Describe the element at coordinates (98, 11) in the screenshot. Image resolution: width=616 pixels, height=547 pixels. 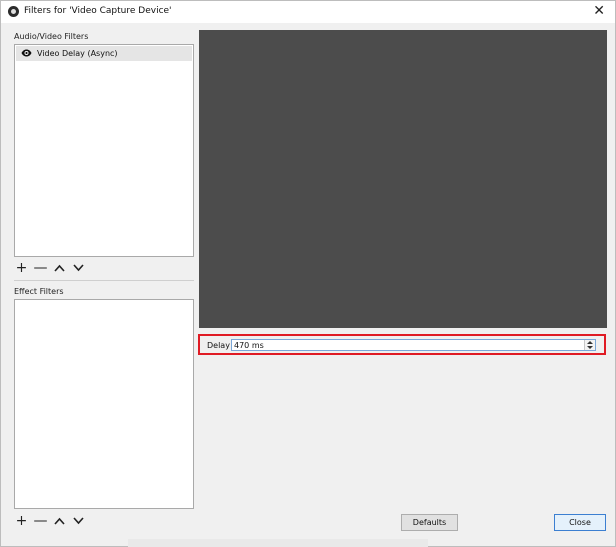
I see `window-title: Filters for 'Video Capture Device'` at that location.